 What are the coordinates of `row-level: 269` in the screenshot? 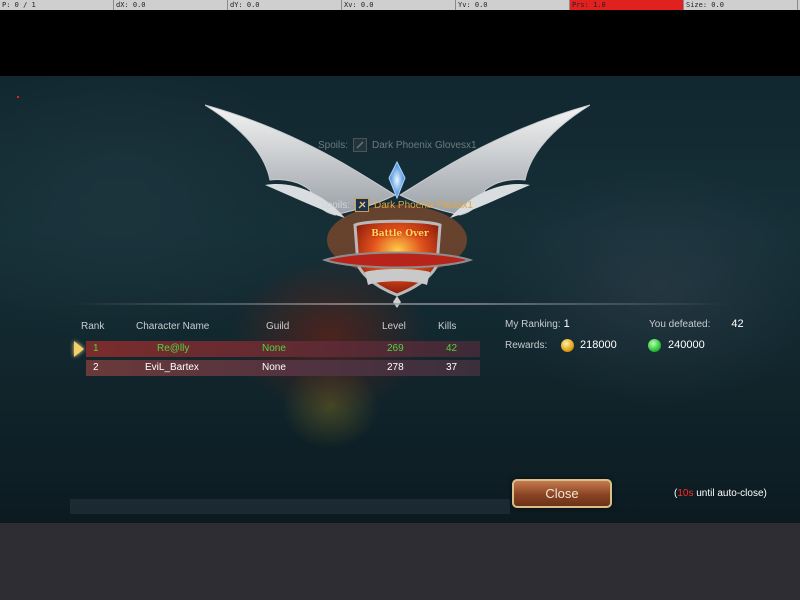 It's located at (395, 348).